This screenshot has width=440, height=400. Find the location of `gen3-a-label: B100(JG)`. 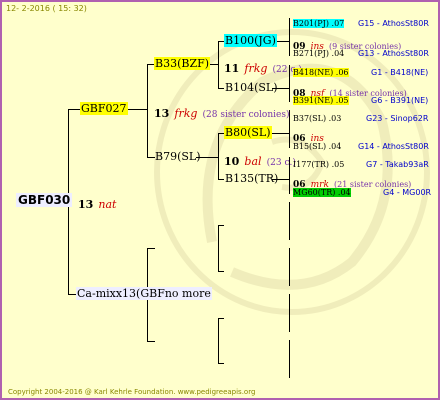

gen3-a-label: B100(JG) is located at coordinates (250, 40).